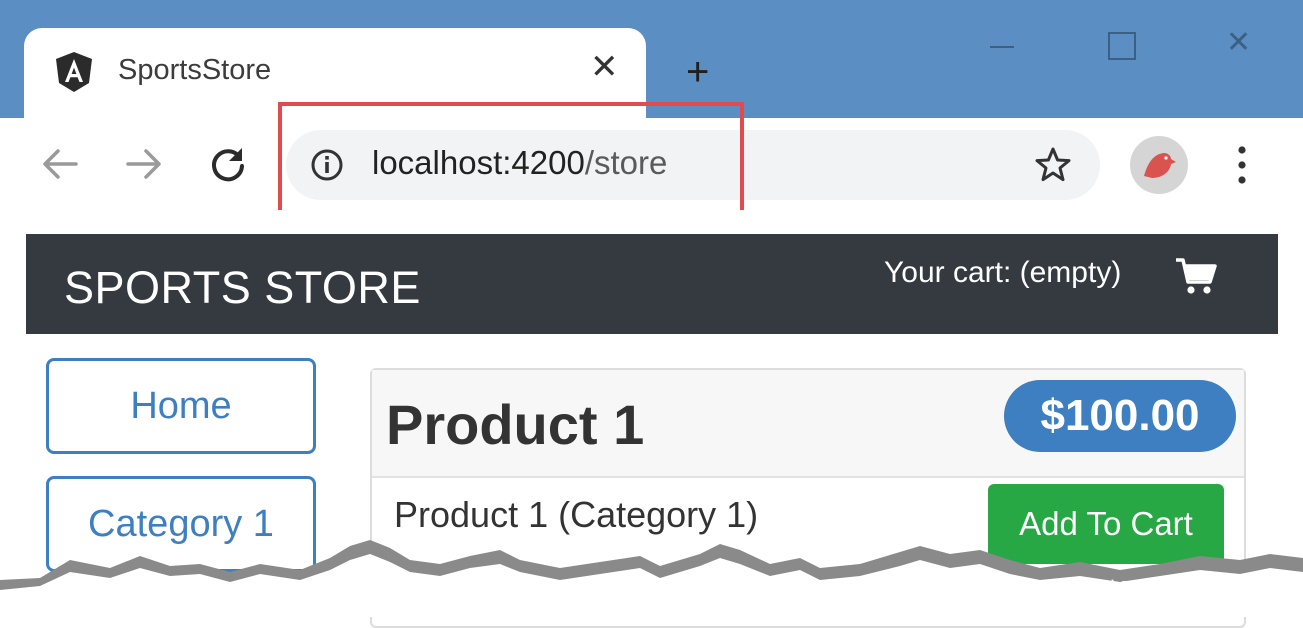 The width and height of the screenshot is (1303, 628). I want to click on cart-summary: Your cart: (empty), so click(1003, 272).